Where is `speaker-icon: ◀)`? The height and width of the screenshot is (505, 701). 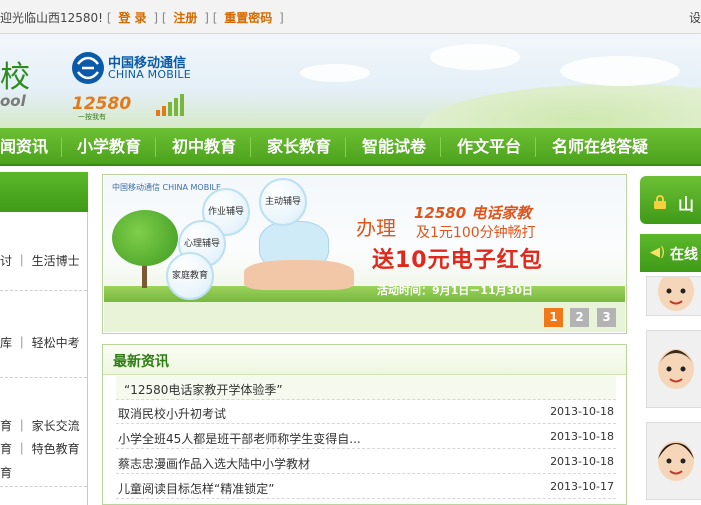
speaker-icon: ◀) is located at coordinates (658, 252).